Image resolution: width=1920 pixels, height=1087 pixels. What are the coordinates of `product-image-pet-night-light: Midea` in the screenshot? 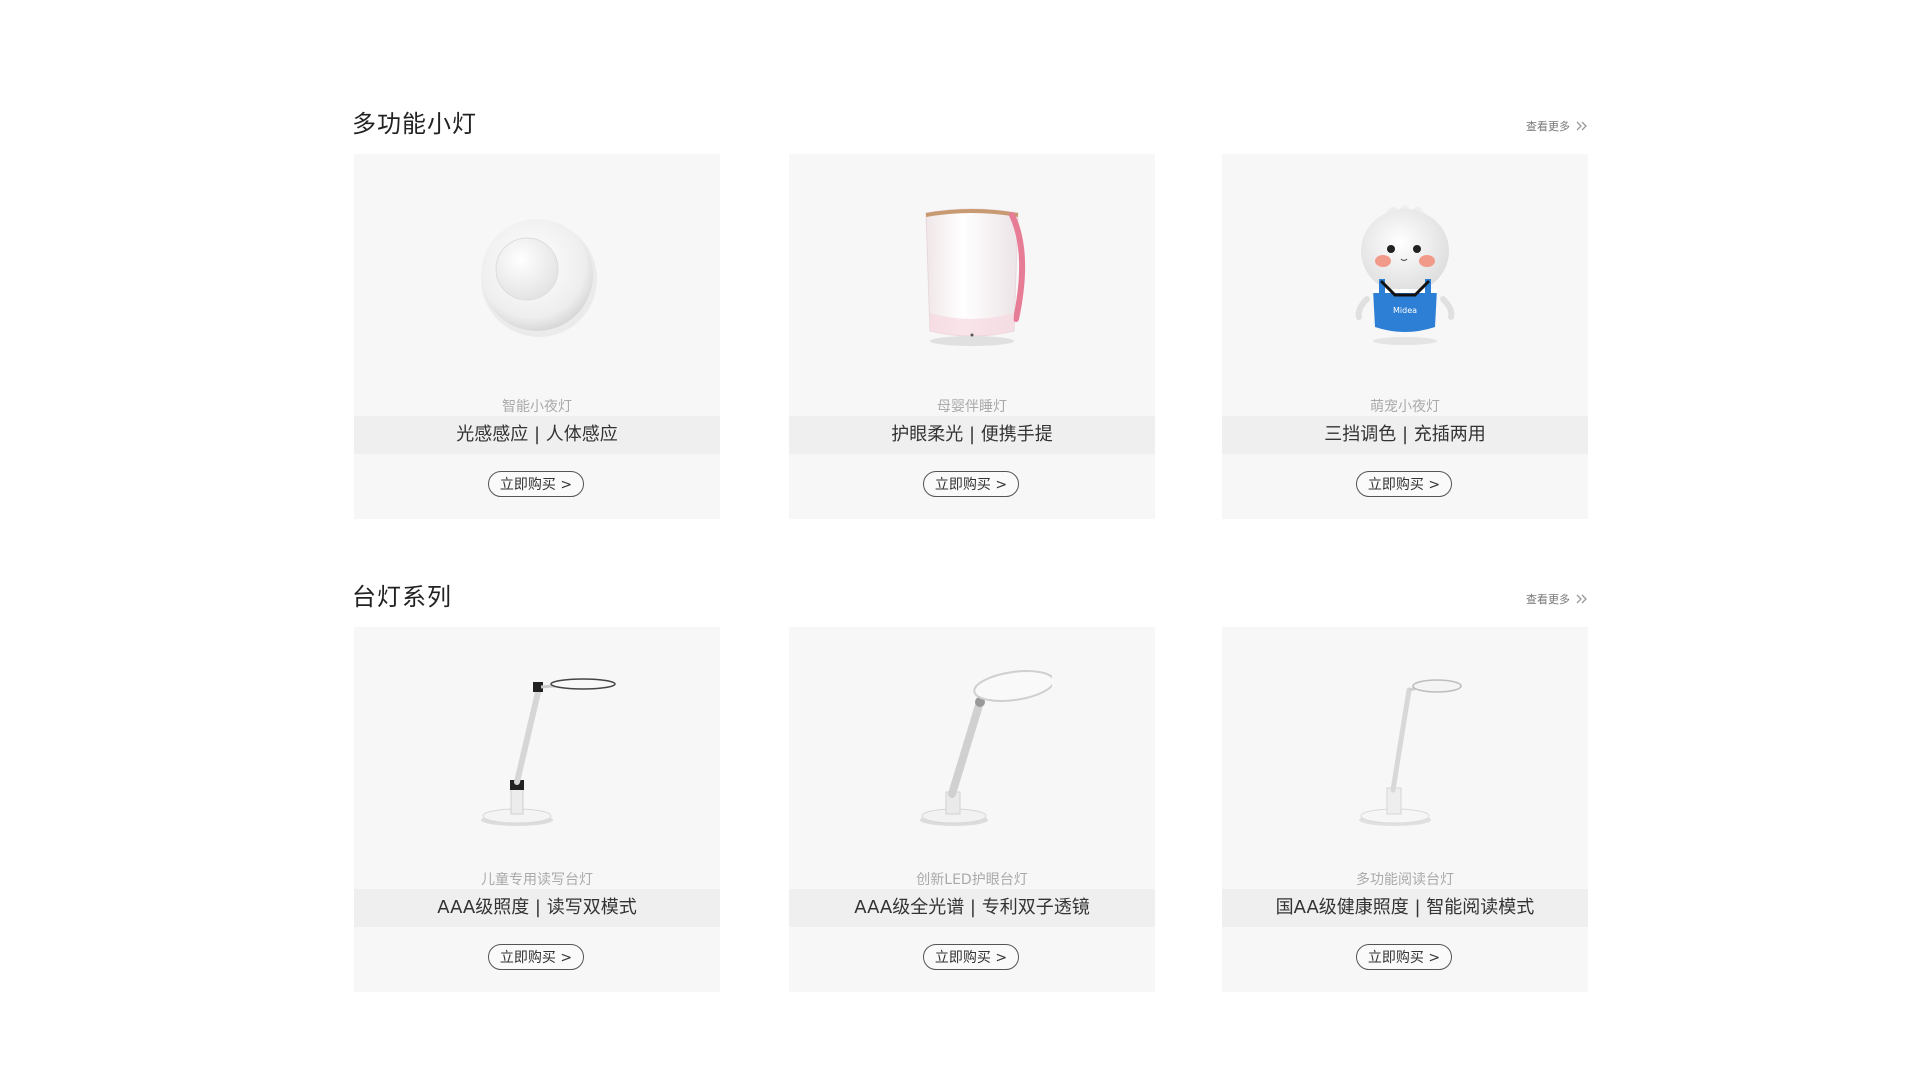 It's located at (1405, 273).